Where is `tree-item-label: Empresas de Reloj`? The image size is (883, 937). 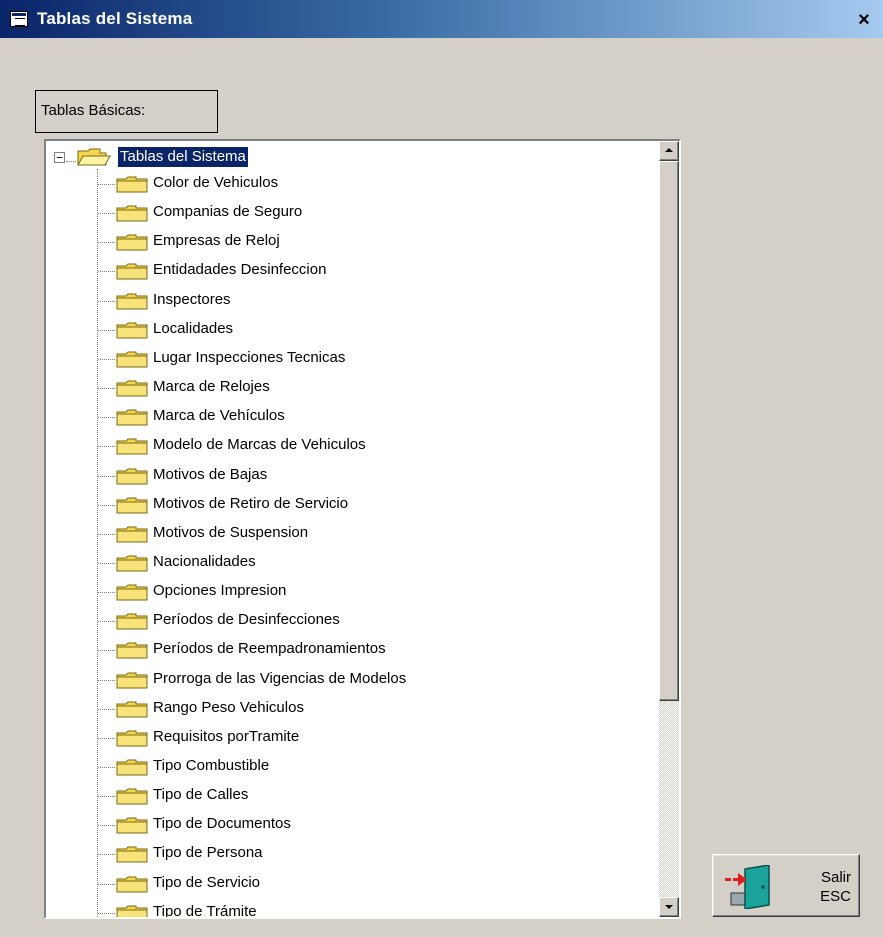 tree-item-label: Empresas de Reloj is located at coordinates (216, 241).